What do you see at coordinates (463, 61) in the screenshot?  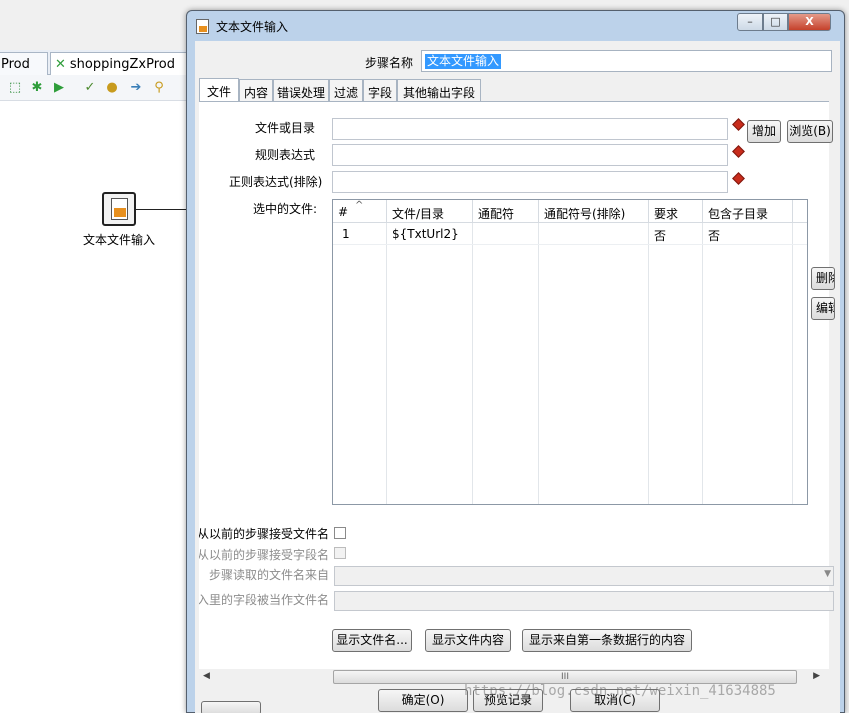 I see `step-name-value: 文本文件输入` at bounding box center [463, 61].